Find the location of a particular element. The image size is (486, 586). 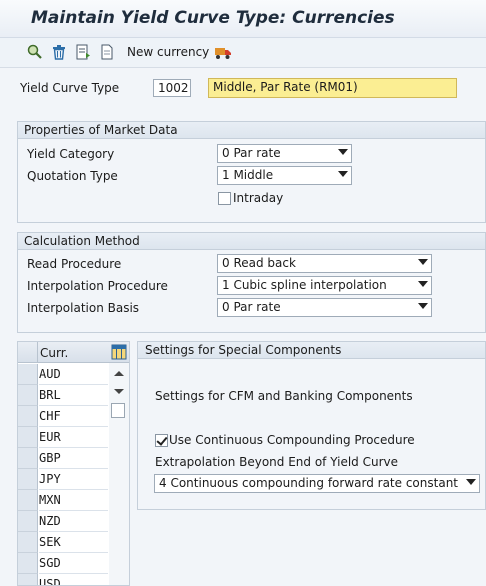

quotation-type-select: 1 Middle is located at coordinates (284, 175).